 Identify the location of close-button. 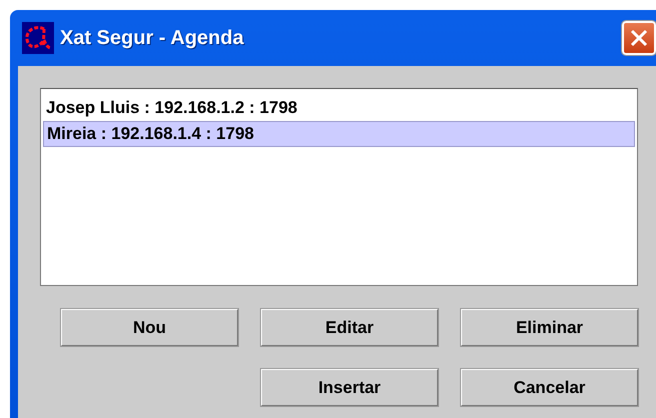
(639, 38).